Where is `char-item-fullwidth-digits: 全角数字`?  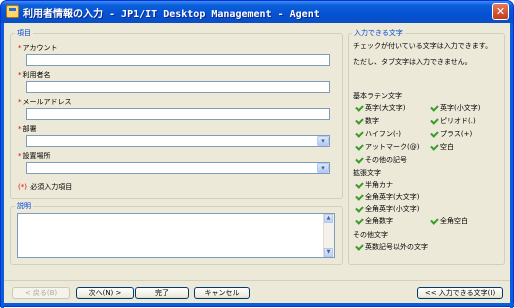
char-item-fullwidth-digits: 全角数字 is located at coordinates (374, 221).